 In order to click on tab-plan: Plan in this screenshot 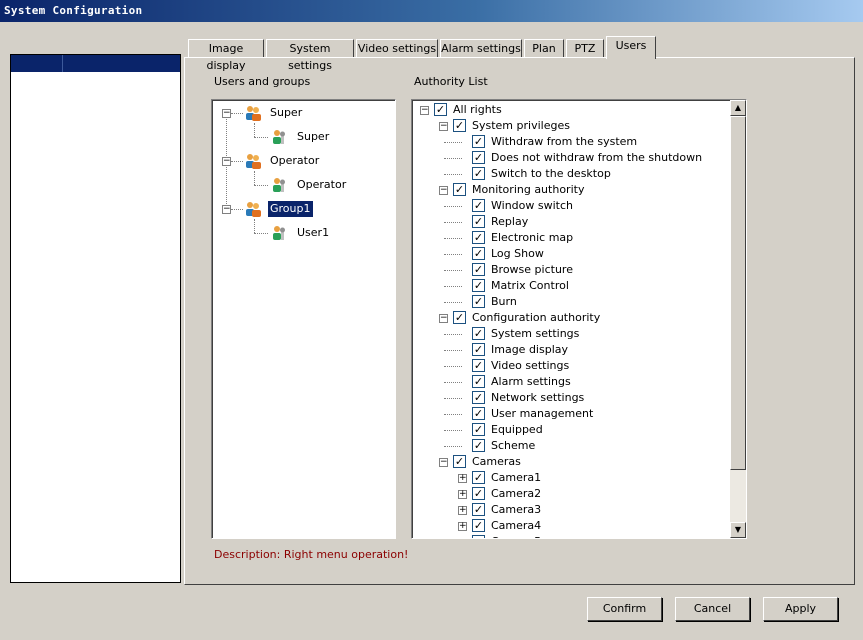, I will do `click(544, 48)`.